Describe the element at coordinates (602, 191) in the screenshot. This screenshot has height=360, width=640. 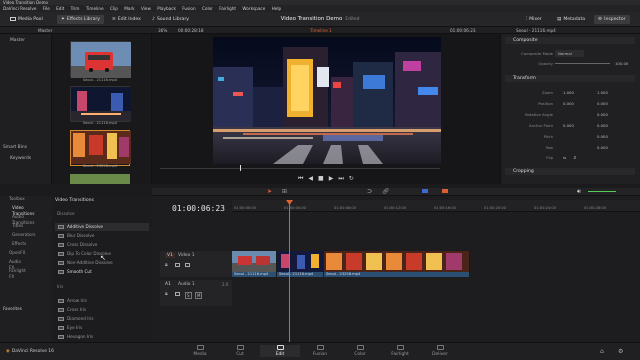
I see `volume-slider` at that location.